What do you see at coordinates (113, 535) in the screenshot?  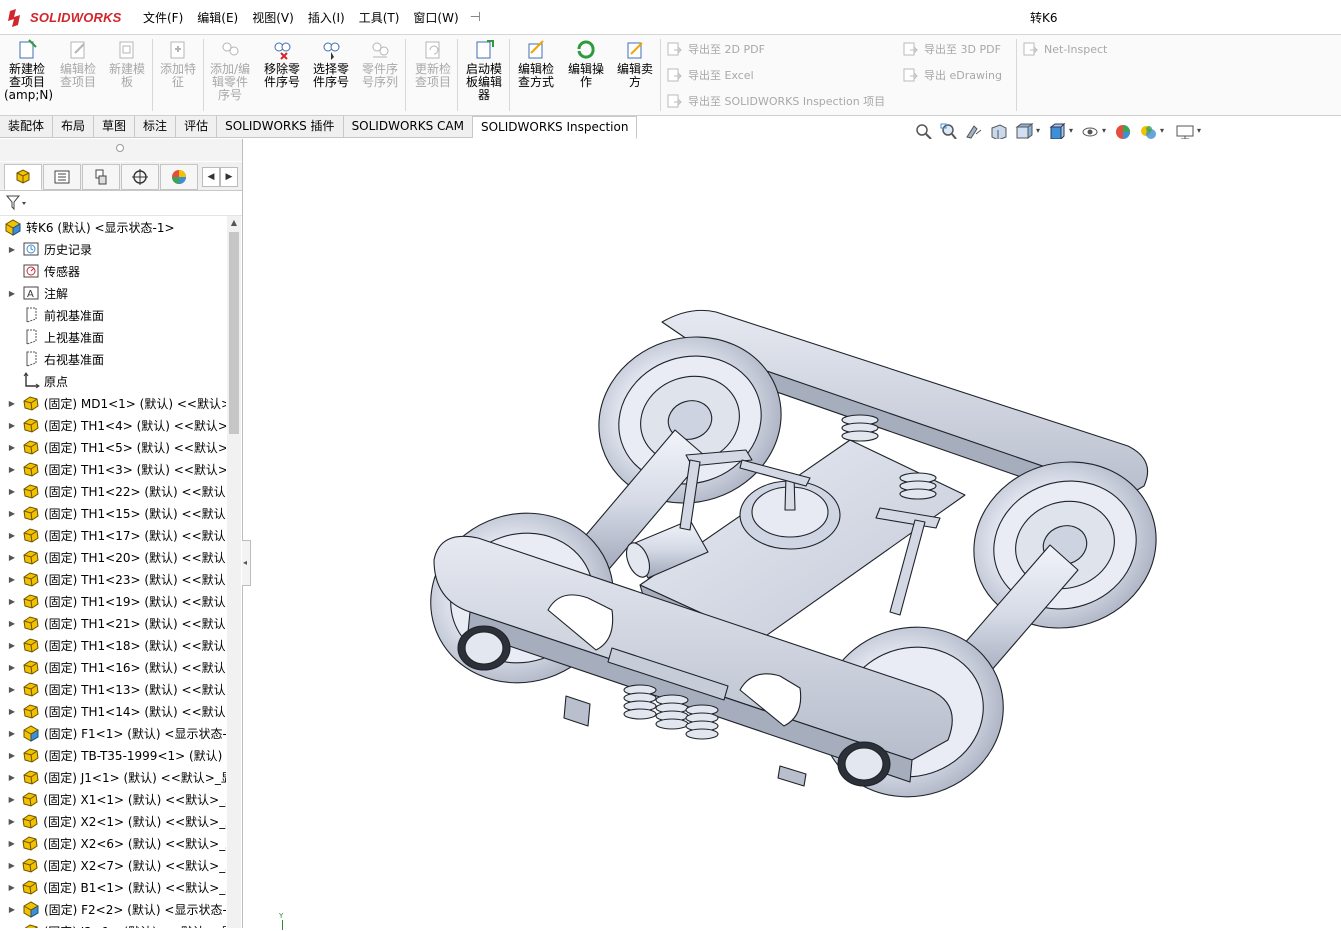 I see `tree-item: ▶ (固定) TH1<17> (默认) <<默认` at bounding box center [113, 535].